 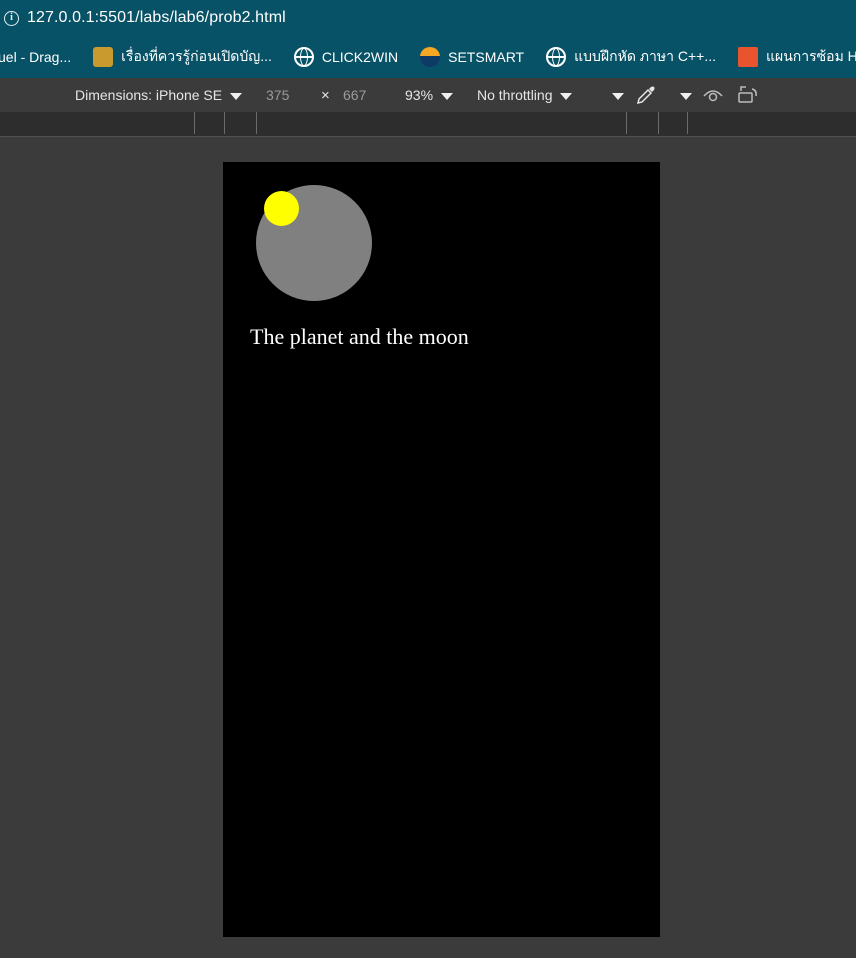 What do you see at coordinates (713, 95) in the screenshot?
I see `eye-icon` at bounding box center [713, 95].